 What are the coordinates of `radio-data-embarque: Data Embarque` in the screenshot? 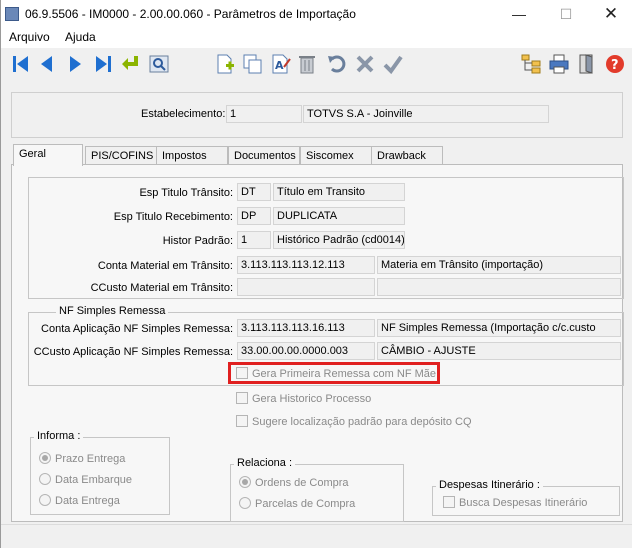 It's located at (85, 479).